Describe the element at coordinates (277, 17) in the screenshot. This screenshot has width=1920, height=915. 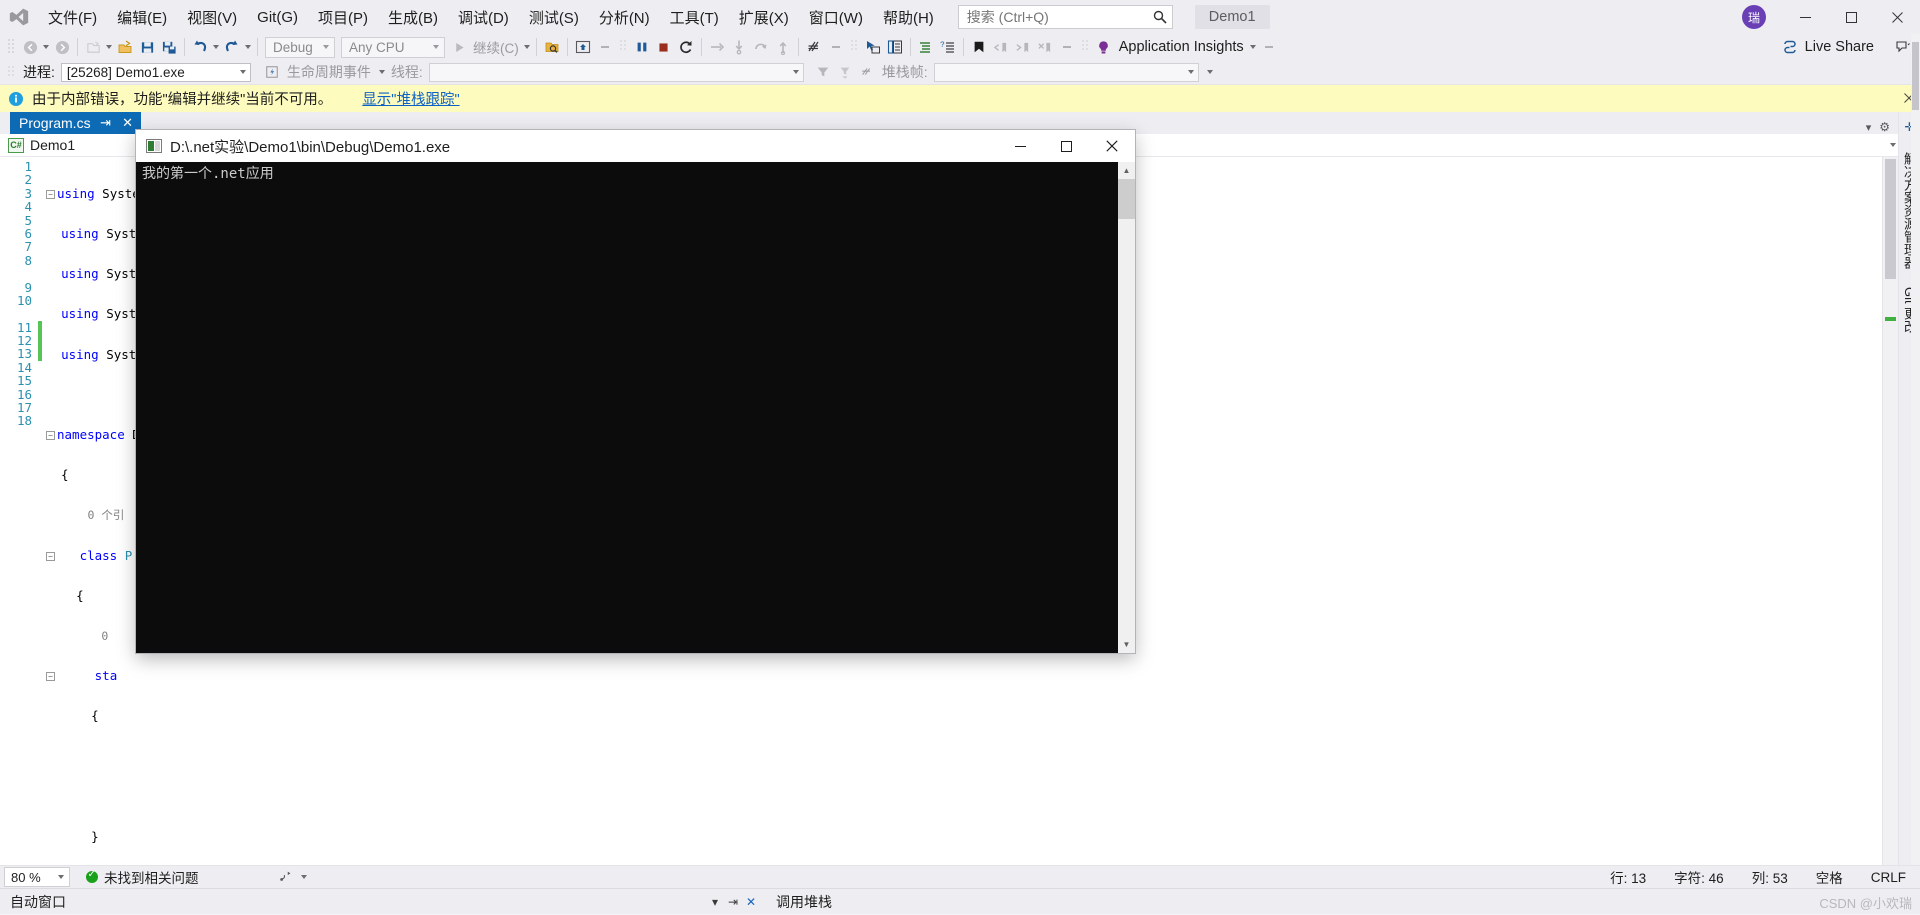
I see `menu-git: Git(G)` at that location.